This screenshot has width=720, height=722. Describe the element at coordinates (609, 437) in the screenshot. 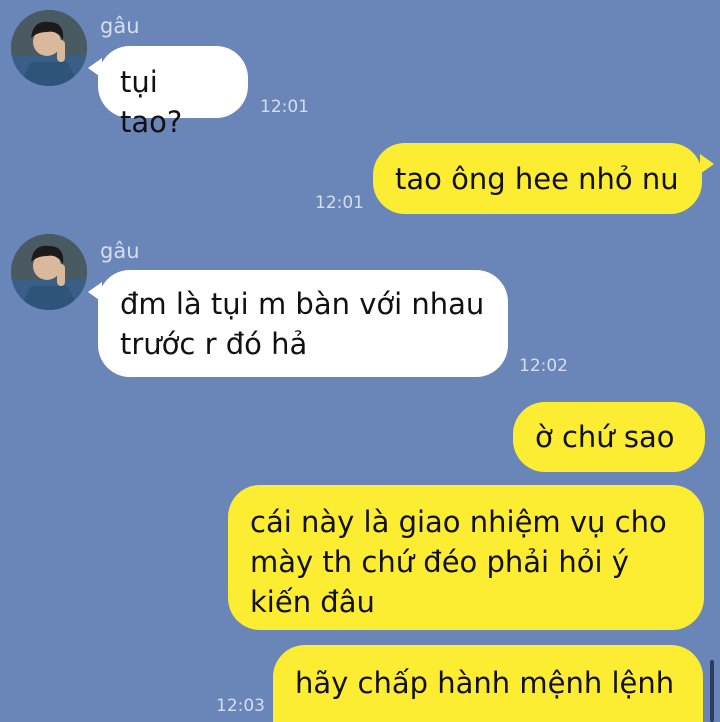

I see `message-bubble-outgoing: ờ chứ sao` at that location.